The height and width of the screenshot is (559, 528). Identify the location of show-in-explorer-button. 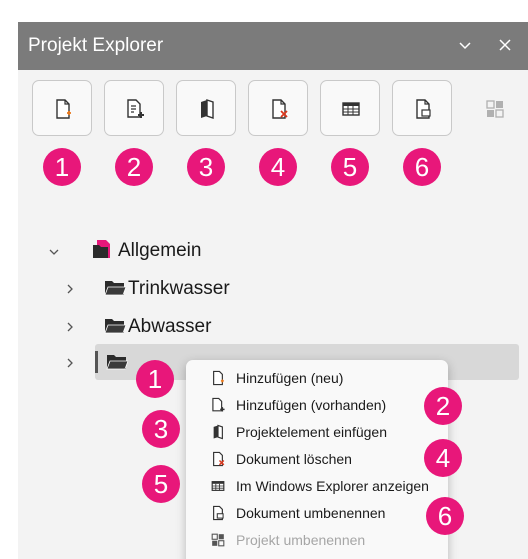
(350, 108).